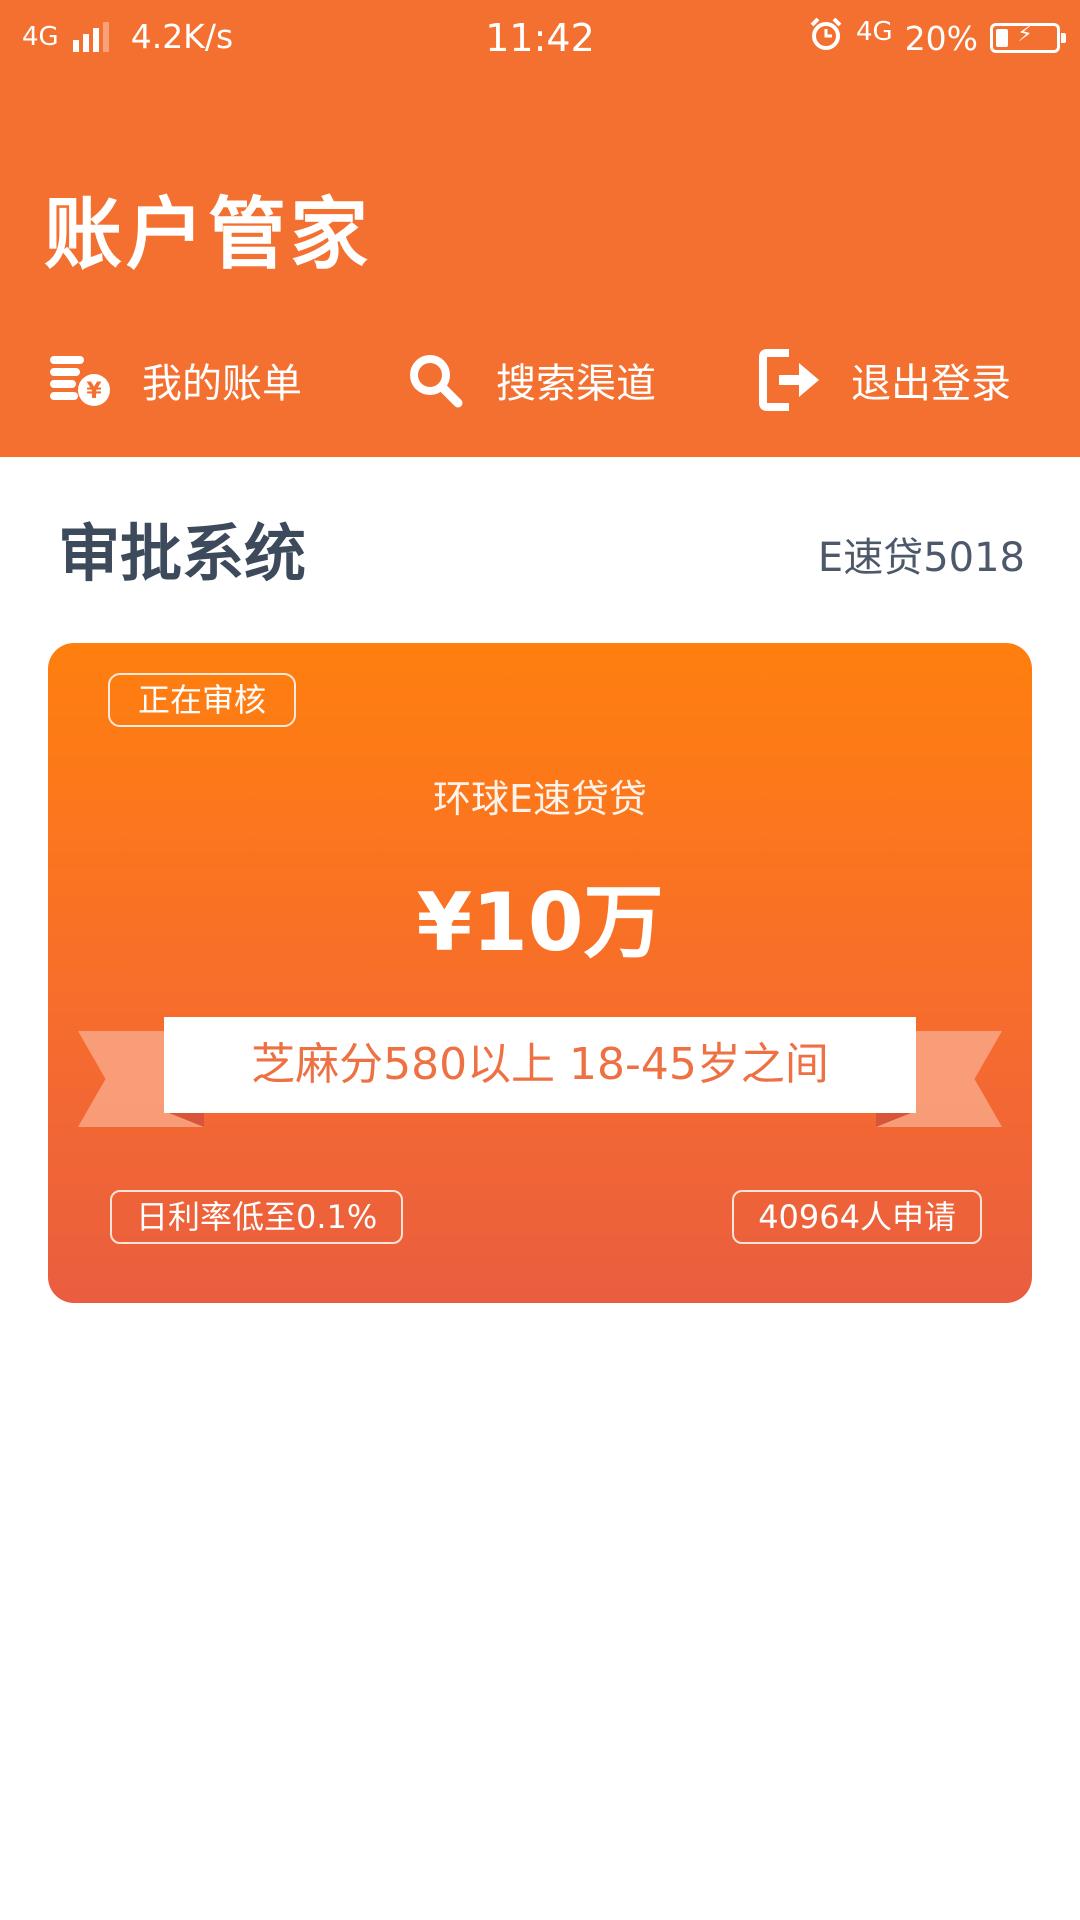 This screenshot has width=1080, height=1920. I want to click on nav-search-channel-button: 搜索渠道, so click(528, 380).